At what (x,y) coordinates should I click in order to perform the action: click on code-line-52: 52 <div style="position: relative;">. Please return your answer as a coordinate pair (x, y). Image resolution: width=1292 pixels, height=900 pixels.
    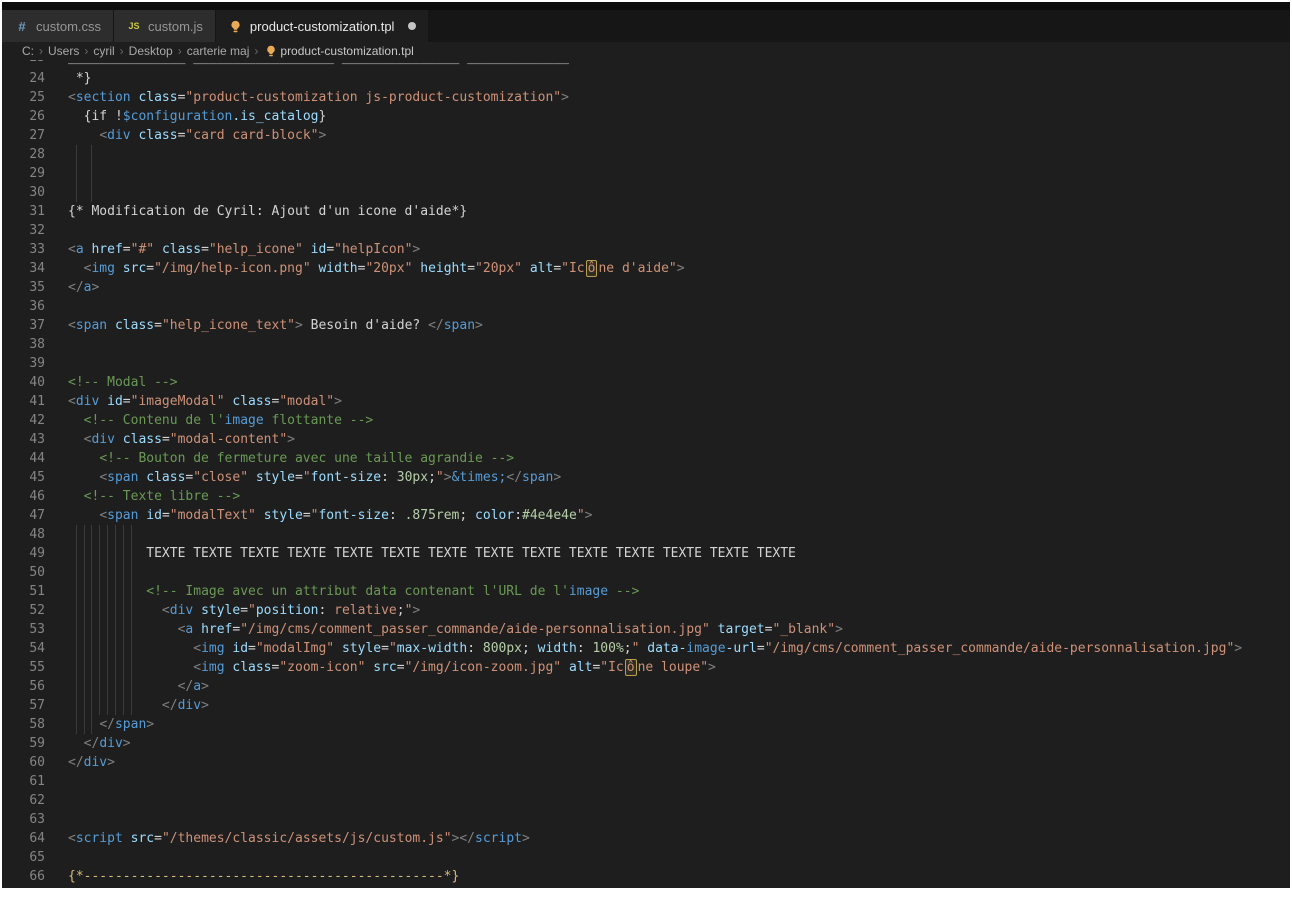
    Looking at the image, I should click on (646, 610).